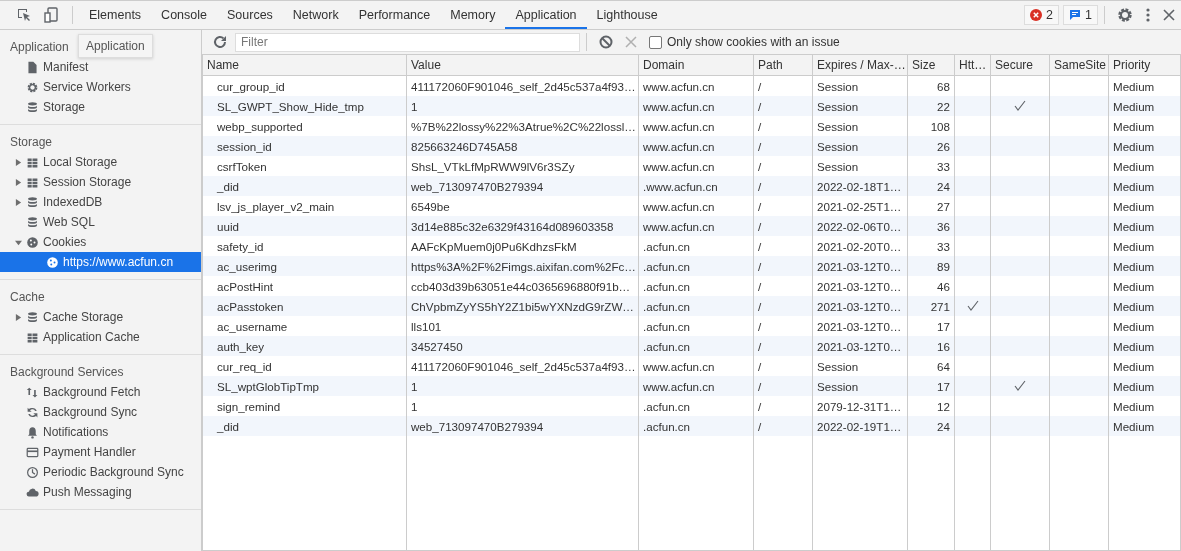  Describe the element at coordinates (473, 15) in the screenshot. I see `panel-tab: Memory` at that location.